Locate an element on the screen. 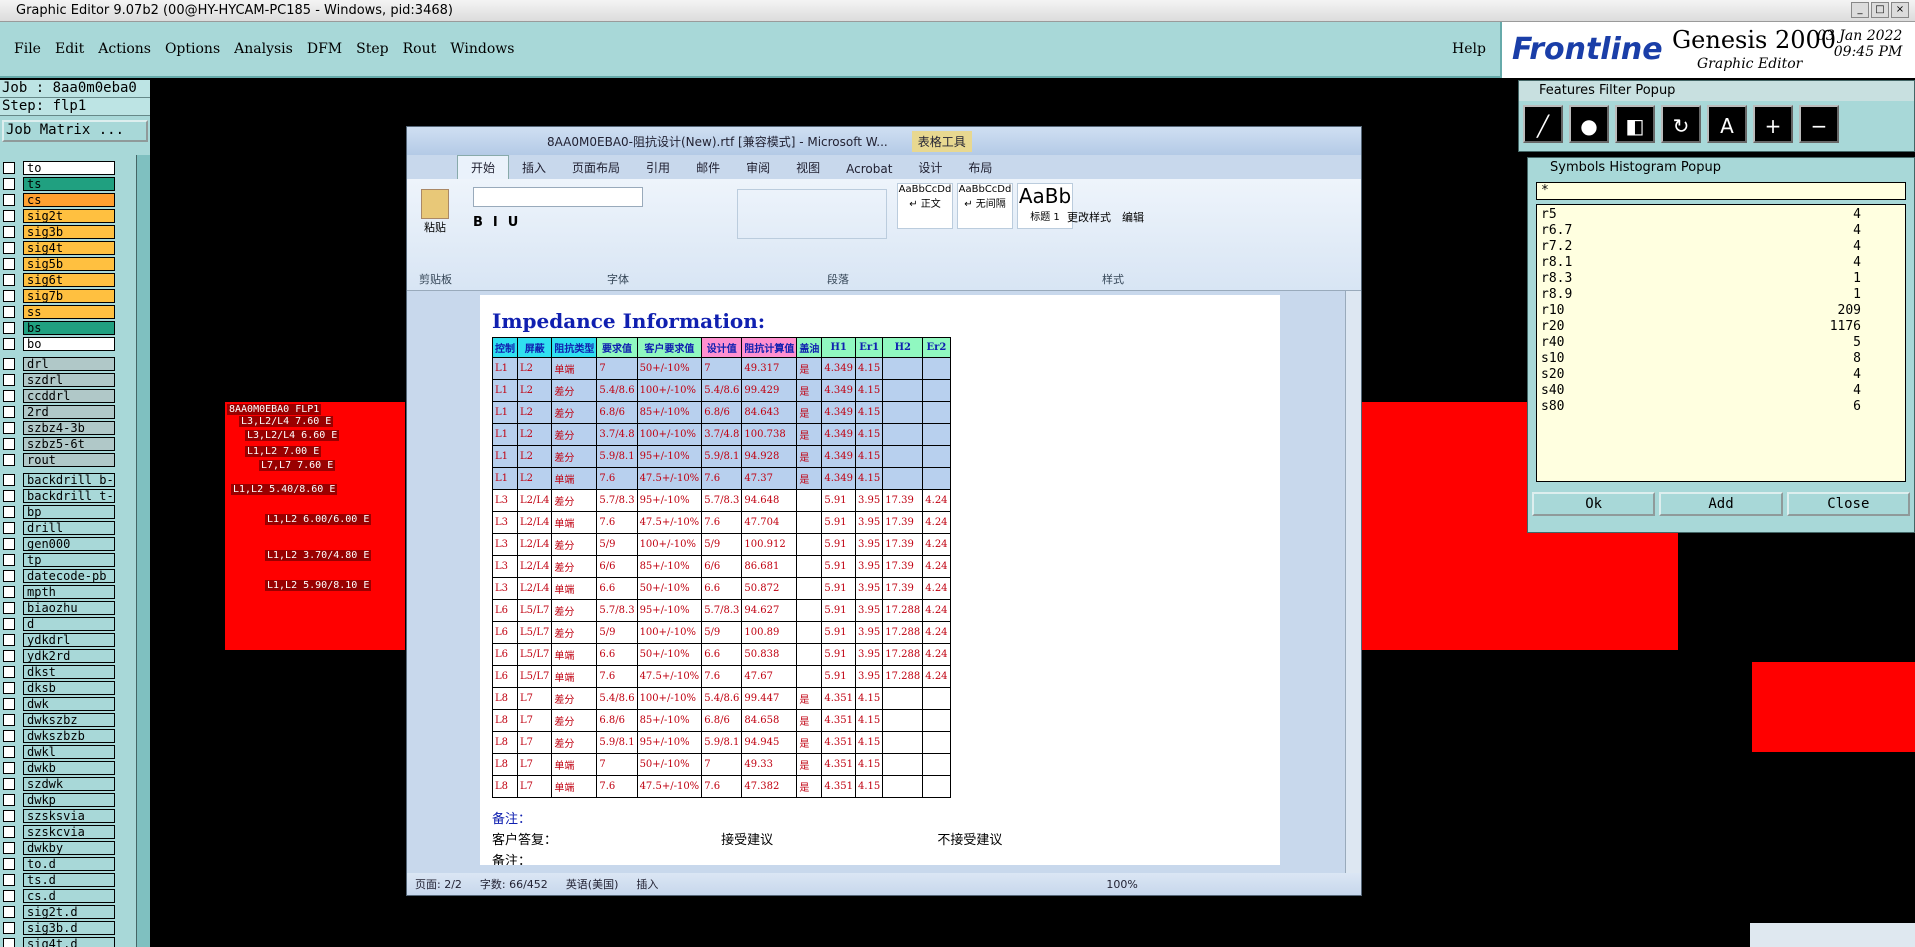  menu-edit: Edit is located at coordinates (69, 49).